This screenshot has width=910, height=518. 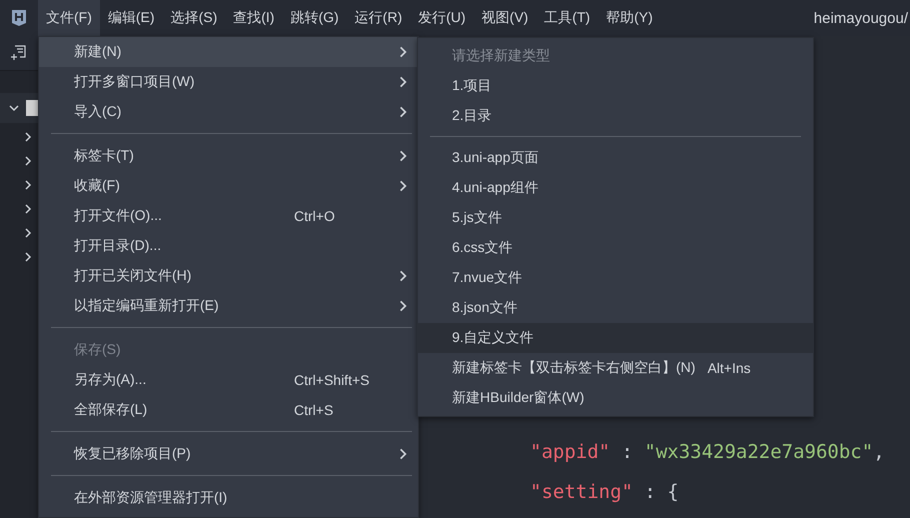 I want to click on menu-item: 新建HBuilder窗体(W), so click(x=615, y=398).